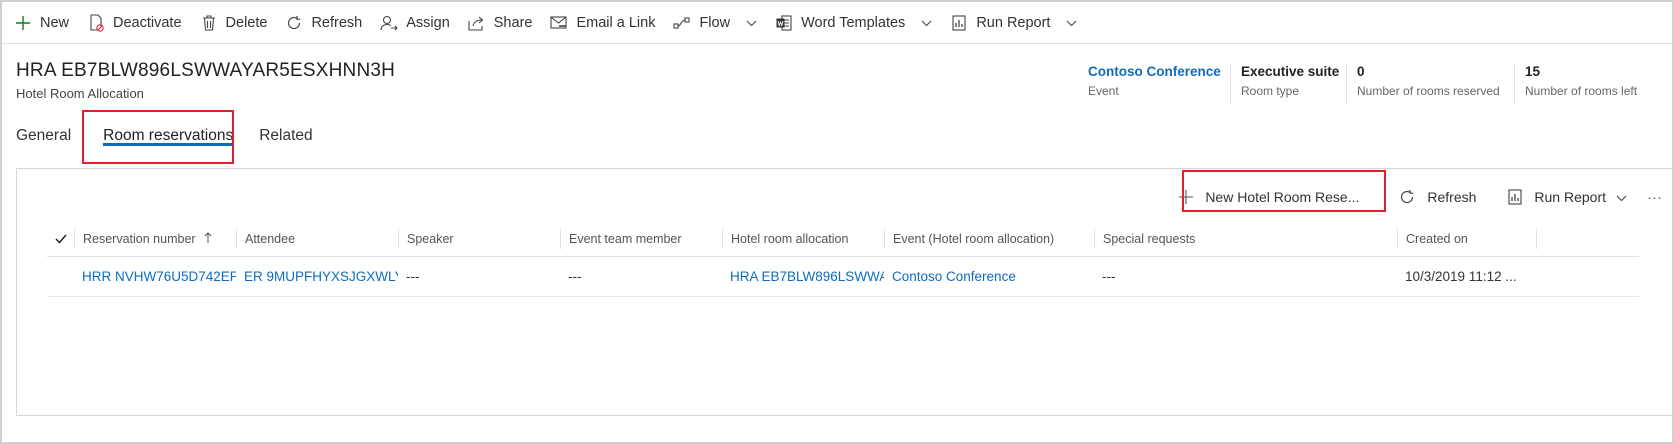 This screenshot has height=444, width=1674. Describe the element at coordinates (1428, 91) in the screenshot. I see `rooms-reserved-label: Number of rooms reserved` at that location.